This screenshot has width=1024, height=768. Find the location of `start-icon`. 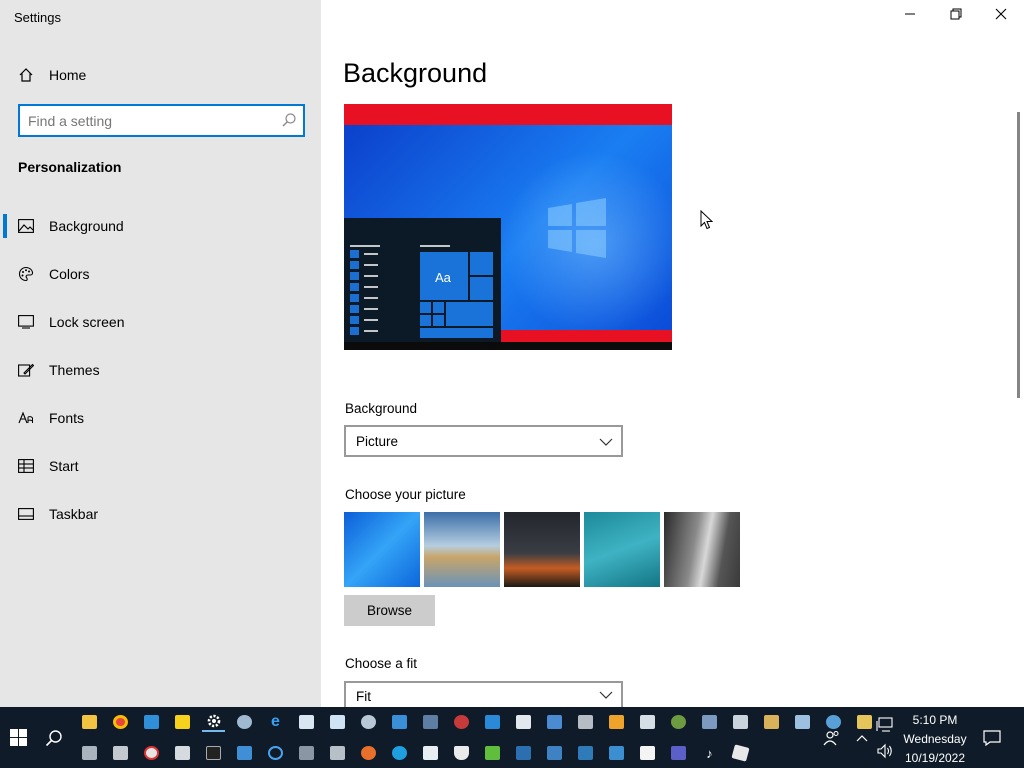

start-icon is located at coordinates (26, 466).